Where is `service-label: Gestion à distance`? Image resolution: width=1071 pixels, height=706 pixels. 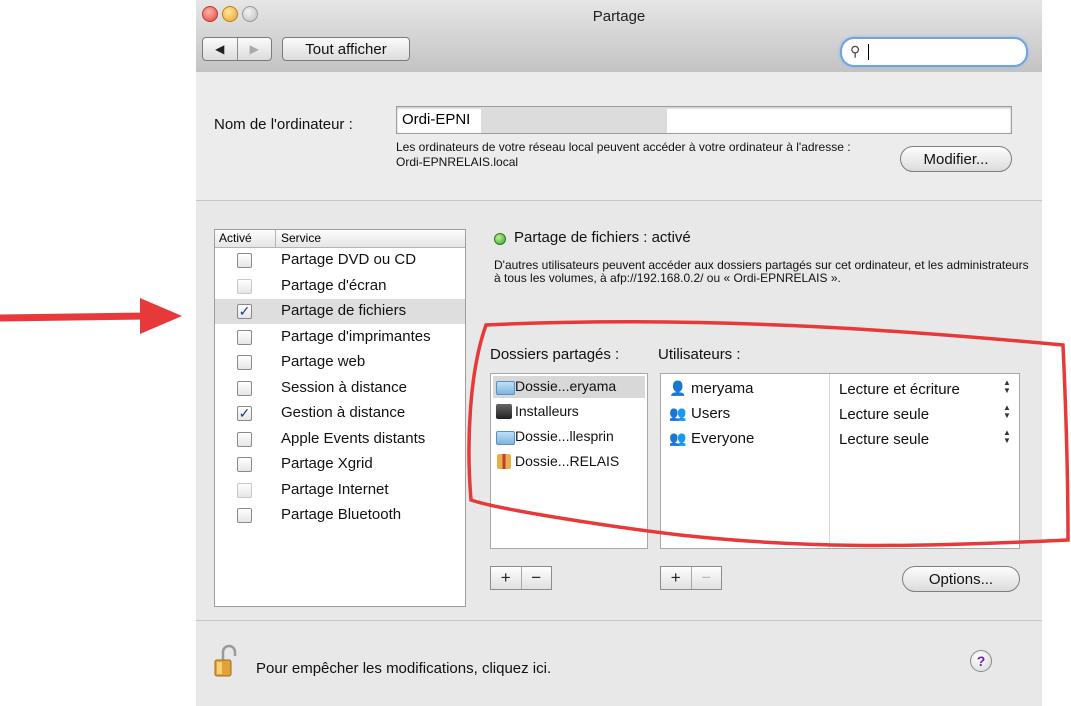
service-label: Gestion à distance is located at coordinates (343, 412).